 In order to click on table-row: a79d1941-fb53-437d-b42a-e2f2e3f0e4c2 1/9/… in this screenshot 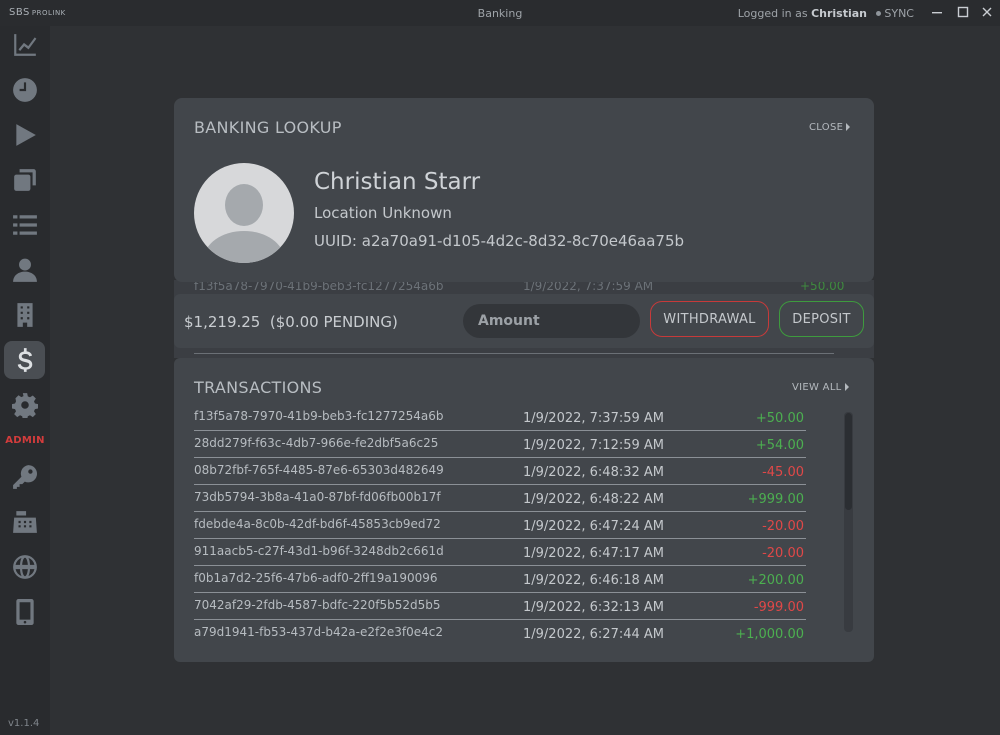, I will do `click(500, 633)`.